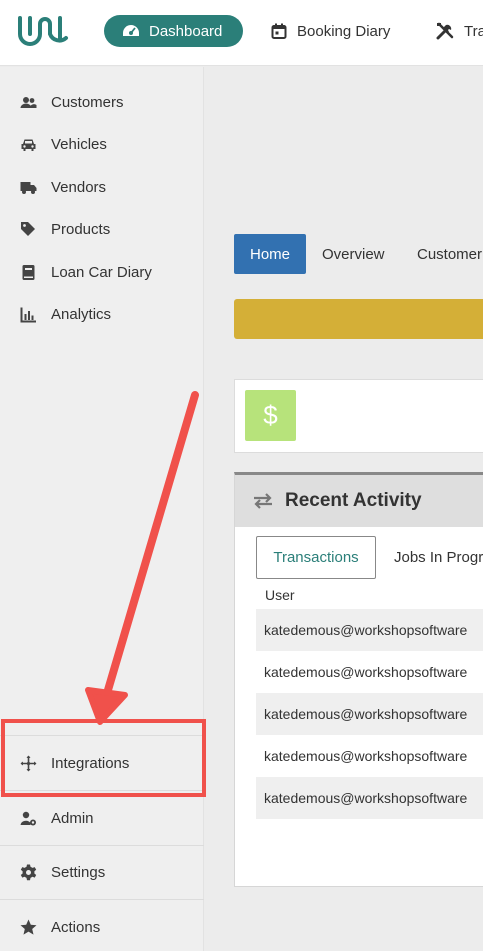 The width and height of the screenshot is (483, 951). Describe the element at coordinates (279, 31) in the screenshot. I see `calendar-icon` at that location.